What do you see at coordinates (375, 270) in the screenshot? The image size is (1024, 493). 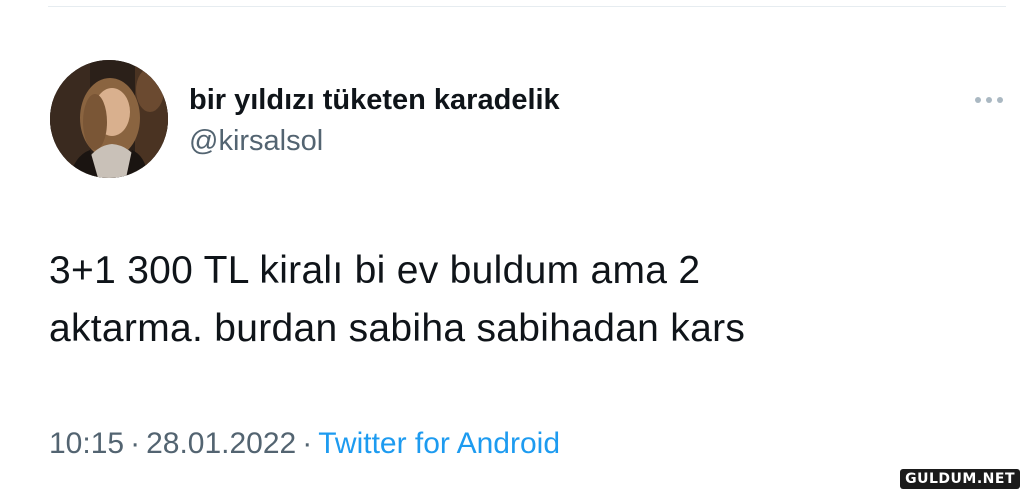 I see `tweet-text-line: 3+1 300 TL kiralı bi ev buldum ama 2` at bounding box center [375, 270].